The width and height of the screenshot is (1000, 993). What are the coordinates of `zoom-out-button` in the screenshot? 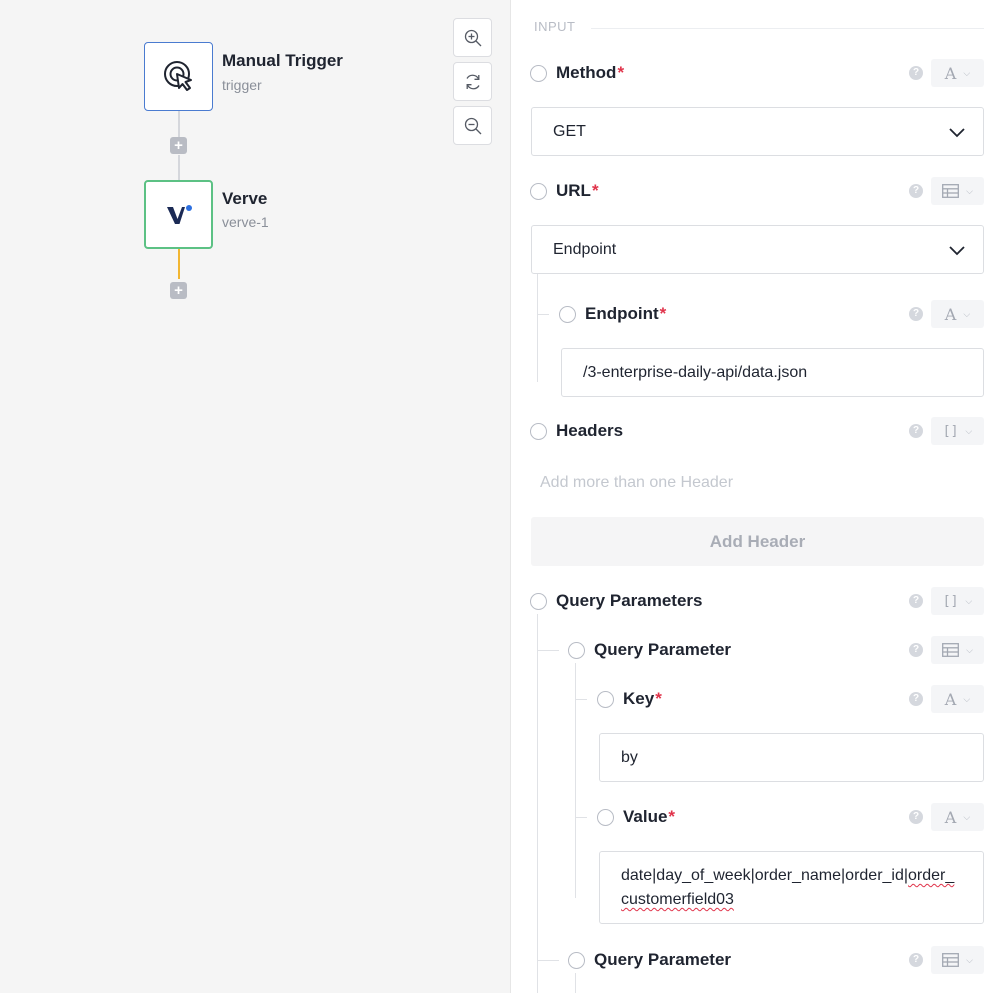 It's located at (472, 125).